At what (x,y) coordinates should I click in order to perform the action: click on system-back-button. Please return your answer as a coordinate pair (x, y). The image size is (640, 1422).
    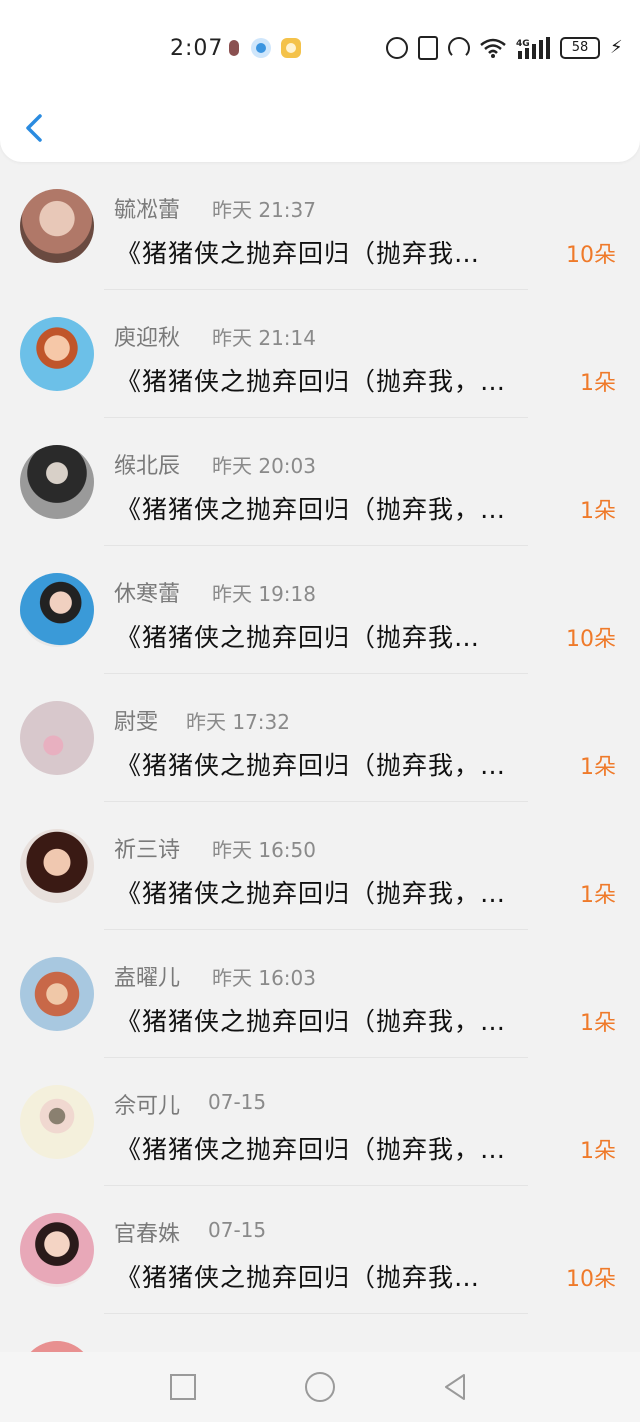
    Looking at the image, I should click on (455, 1387).